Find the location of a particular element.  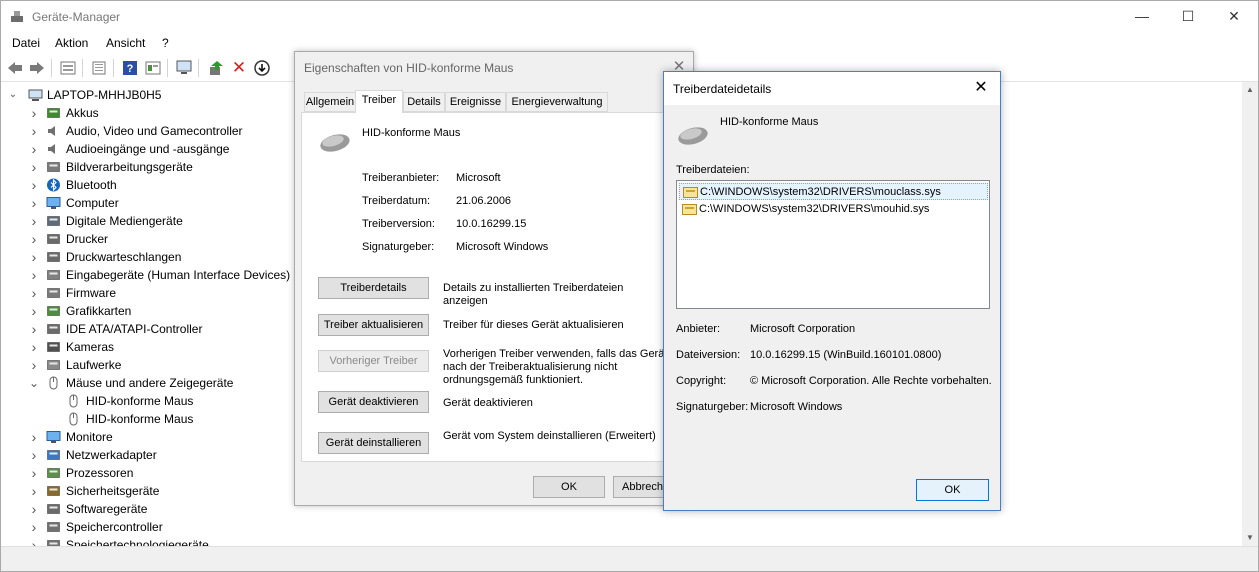

tree-category-item: › Audioeingänge und -ausgänge is located at coordinates (161, 149).